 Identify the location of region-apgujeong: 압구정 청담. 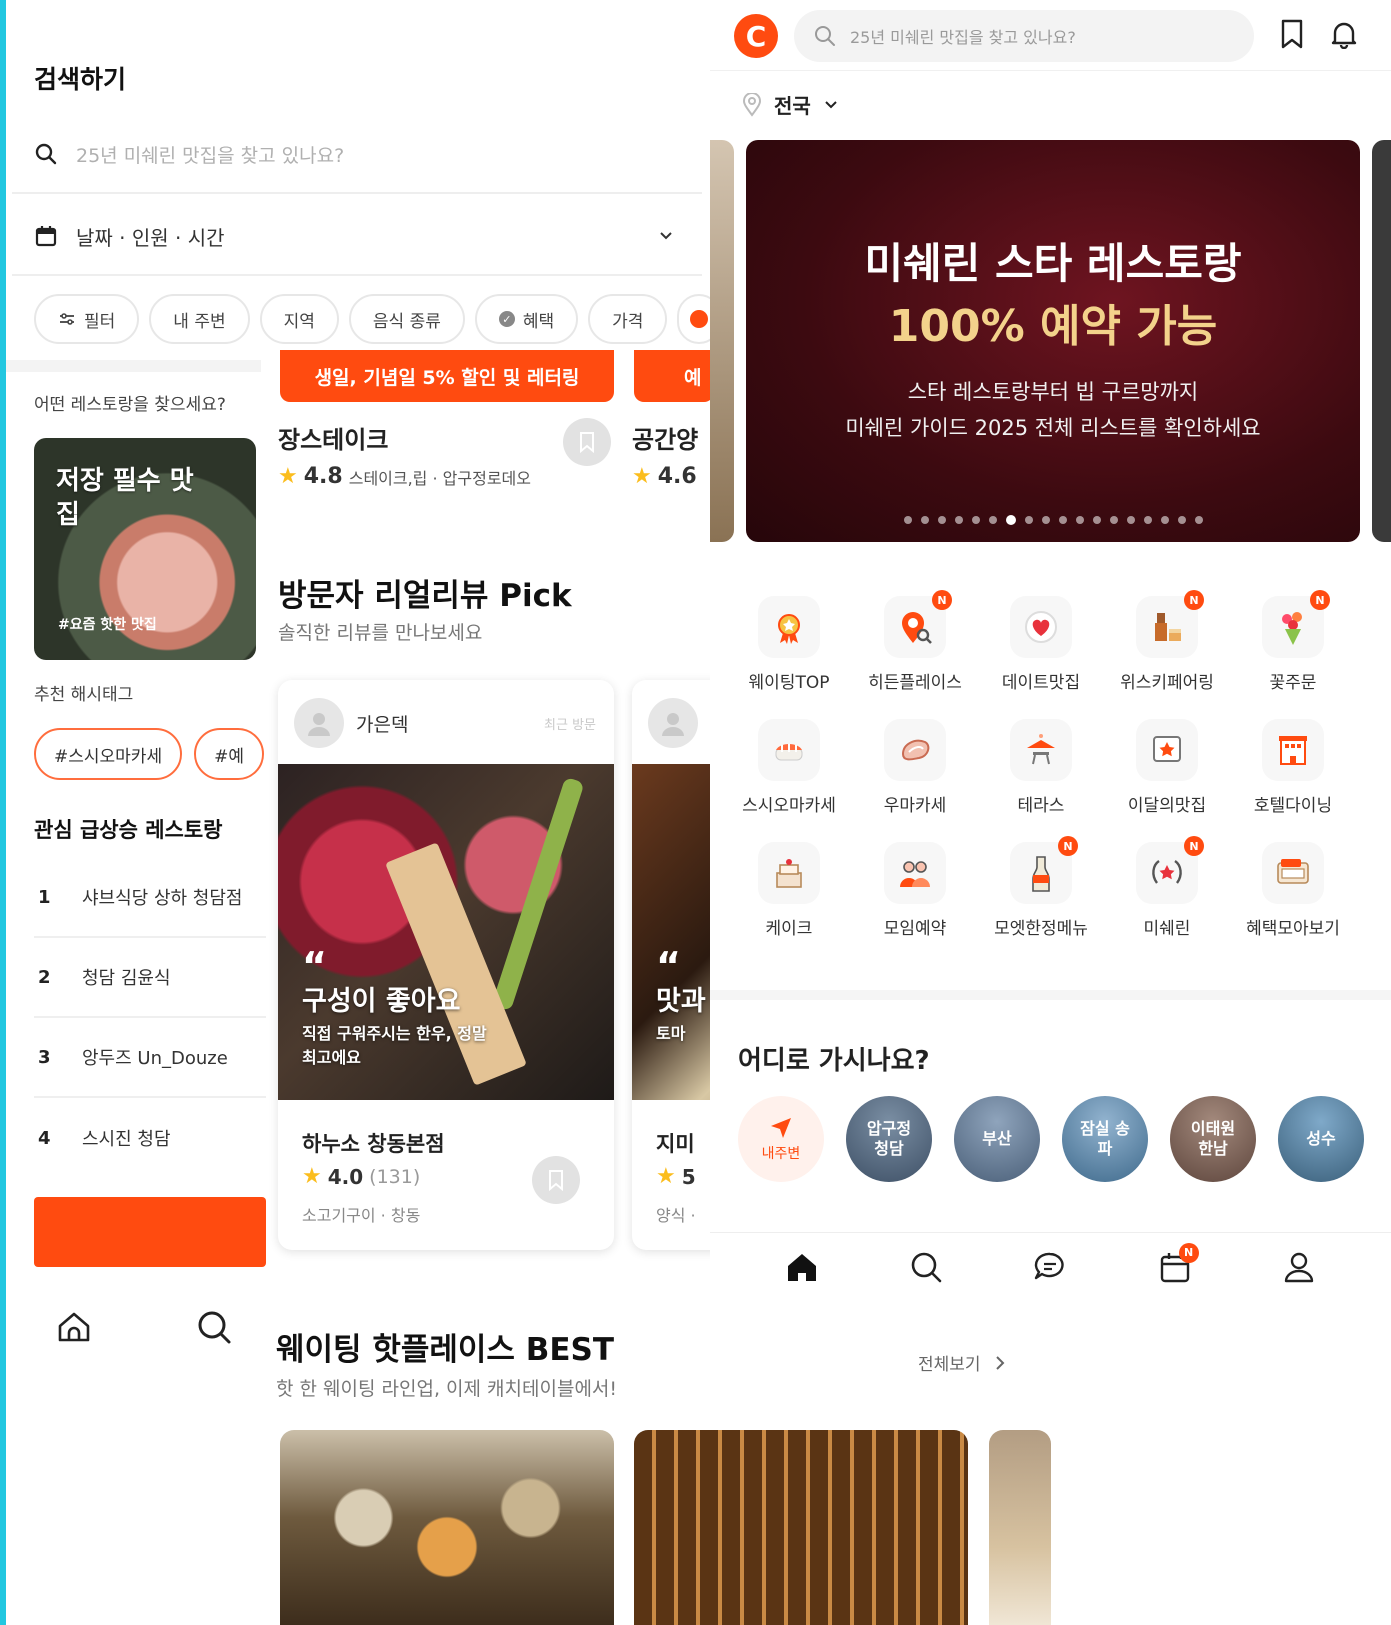
(889, 1139).